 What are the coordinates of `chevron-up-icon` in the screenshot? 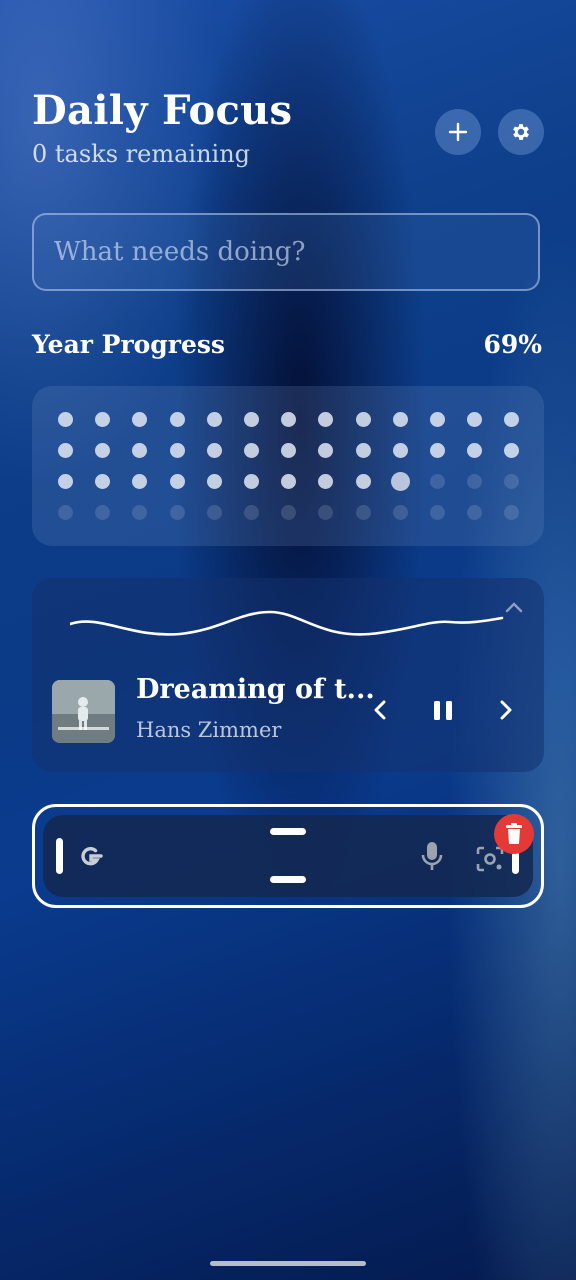 It's located at (514, 607).